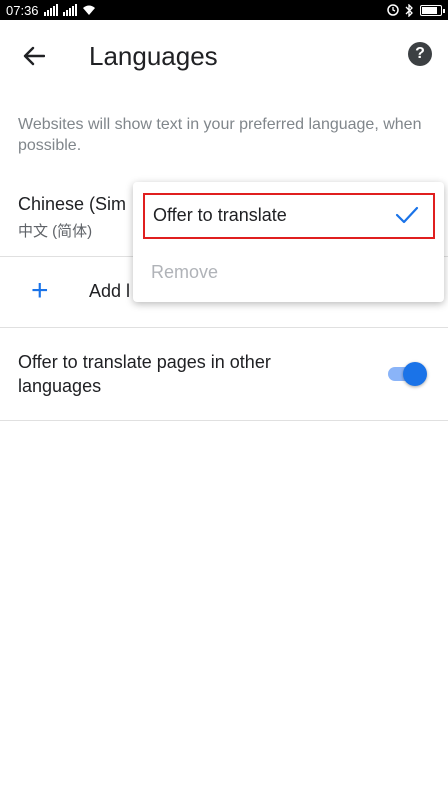 Image resolution: width=448 pixels, height=800 pixels. I want to click on checkmark-icon, so click(407, 215).